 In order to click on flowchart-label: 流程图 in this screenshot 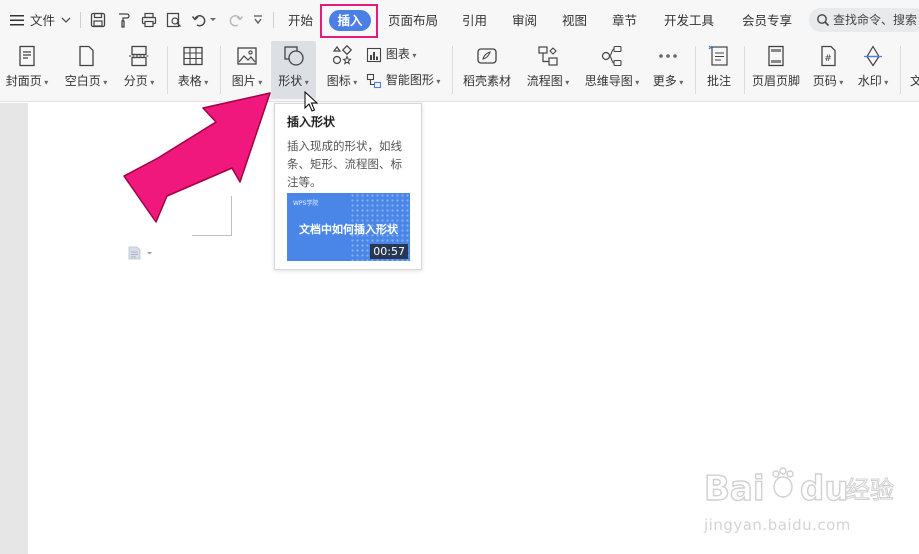, I will do `click(544, 81)`.